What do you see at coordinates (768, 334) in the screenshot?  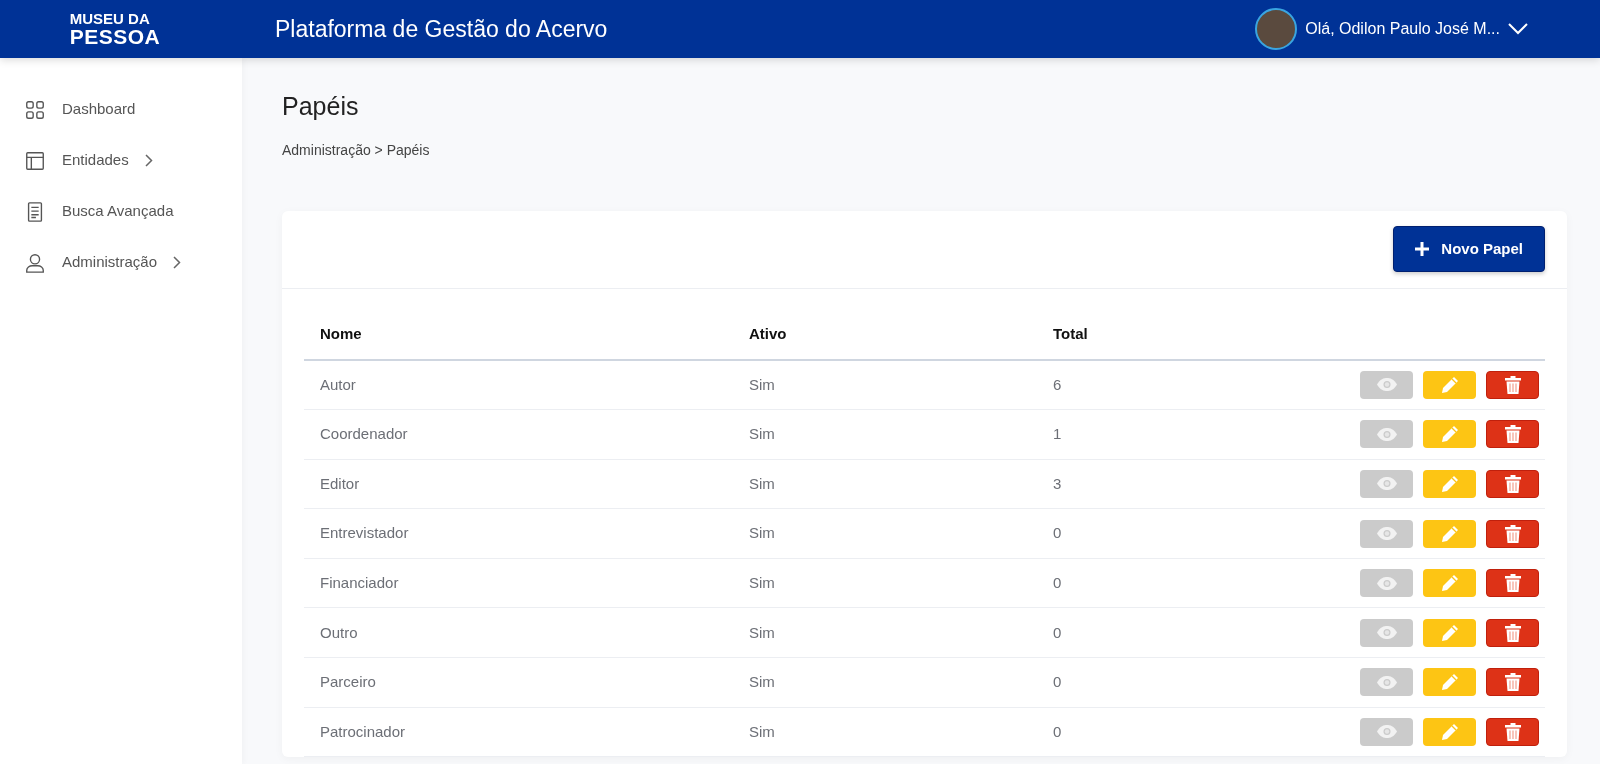 I see `column-header: Ativo` at bounding box center [768, 334].